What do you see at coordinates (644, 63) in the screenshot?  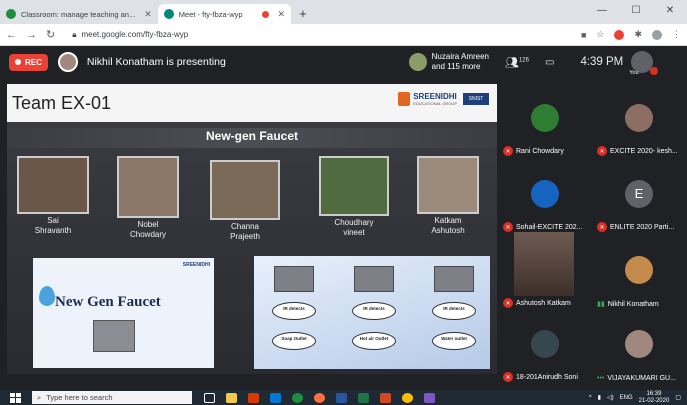 I see `self-view: You` at bounding box center [644, 63].